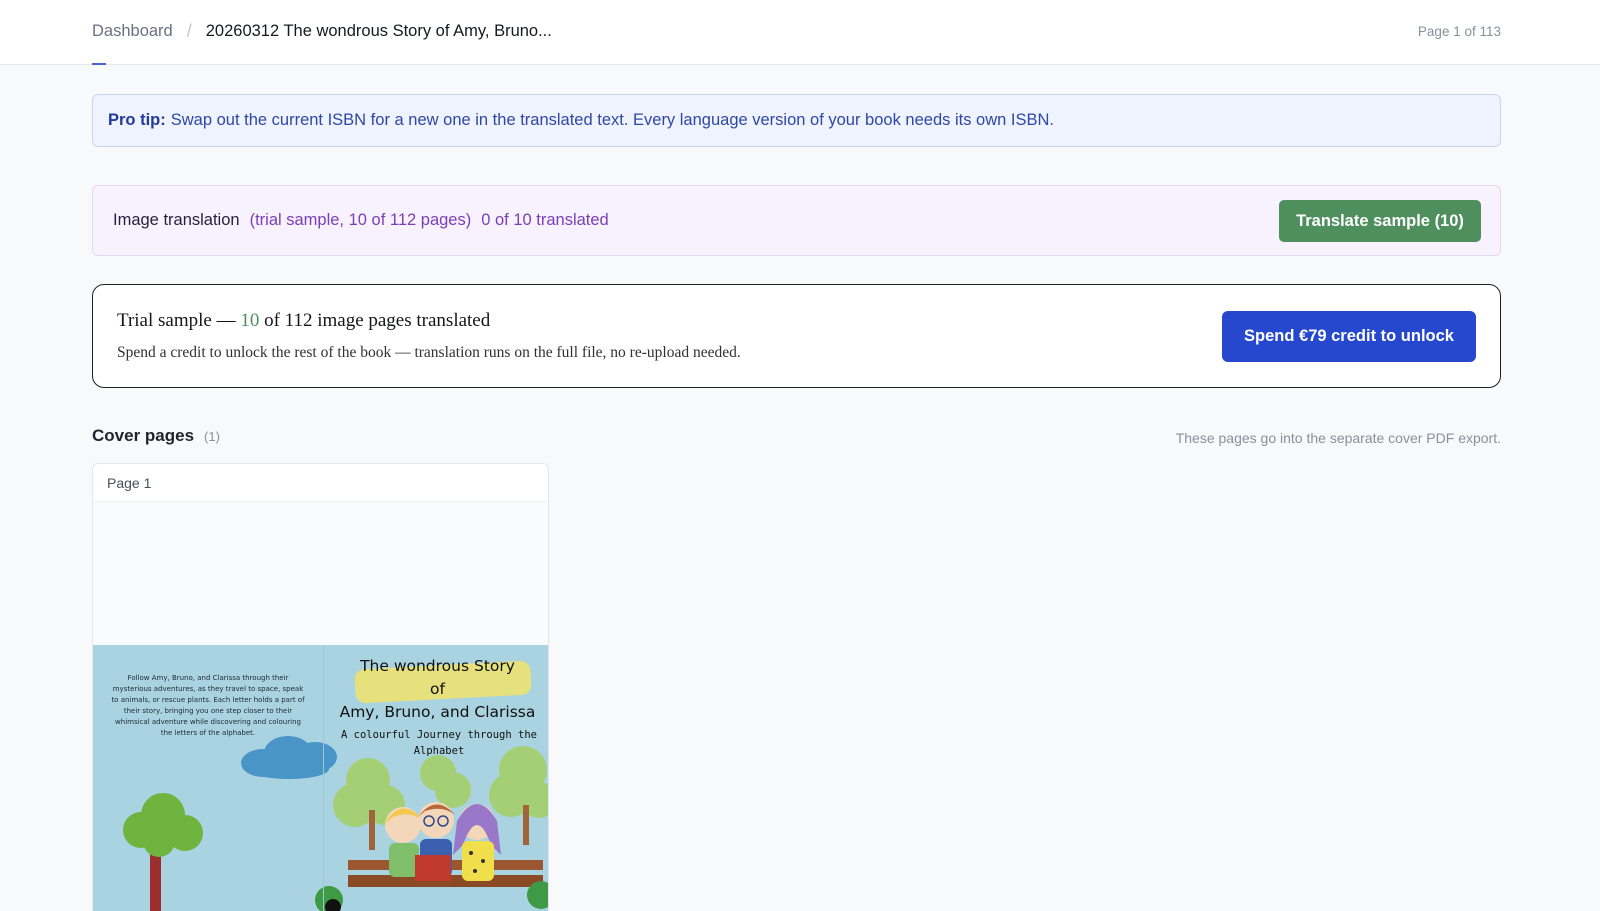  I want to click on cover-pages-count: (1), so click(212, 436).